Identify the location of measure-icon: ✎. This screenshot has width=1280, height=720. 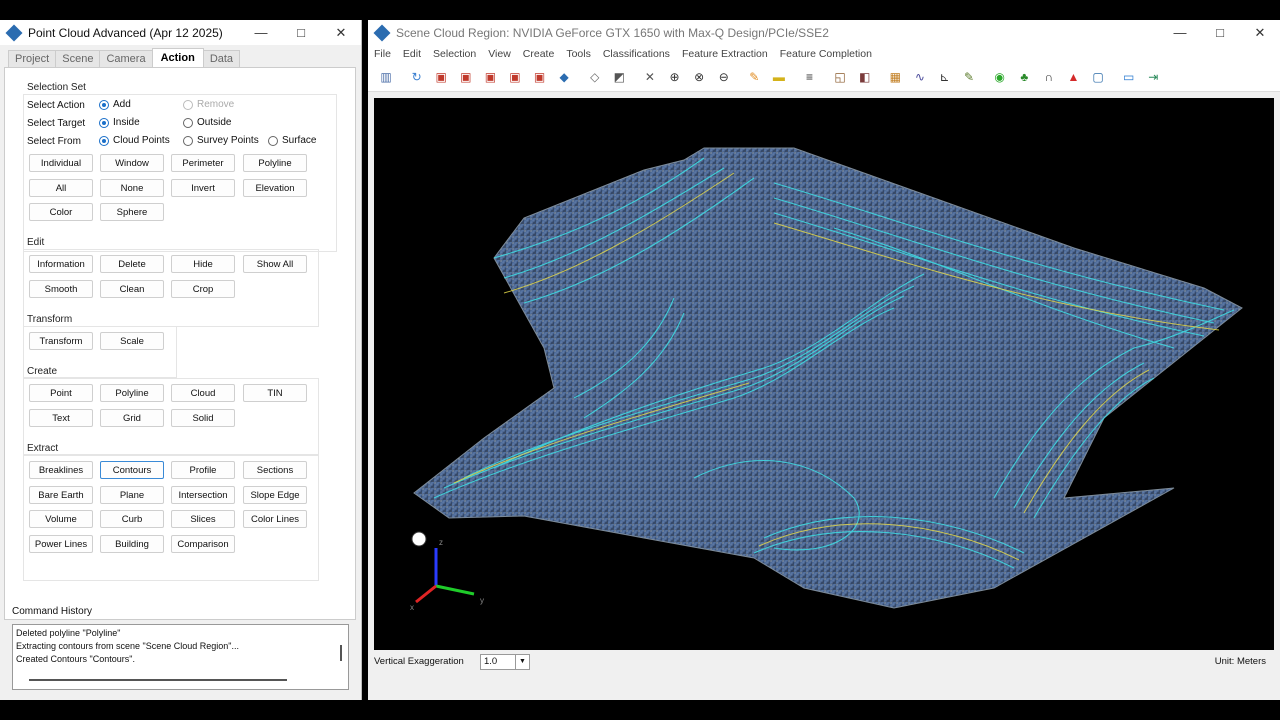
(754, 77).